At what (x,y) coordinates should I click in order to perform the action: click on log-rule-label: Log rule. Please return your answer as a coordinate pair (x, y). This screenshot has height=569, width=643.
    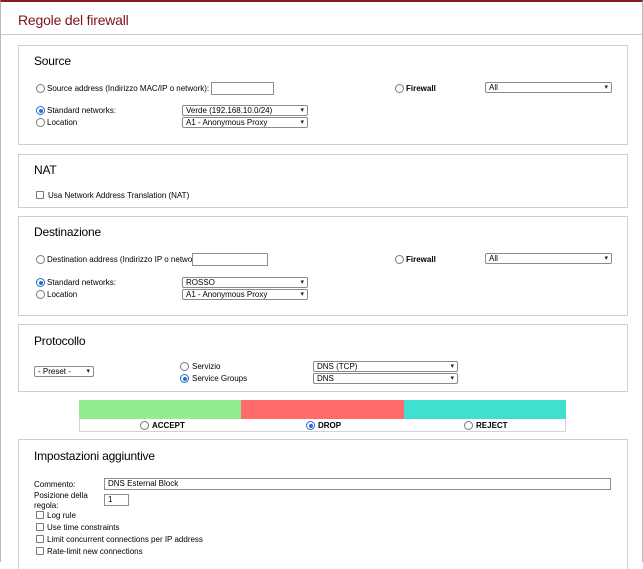
    Looking at the image, I should click on (61, 515).